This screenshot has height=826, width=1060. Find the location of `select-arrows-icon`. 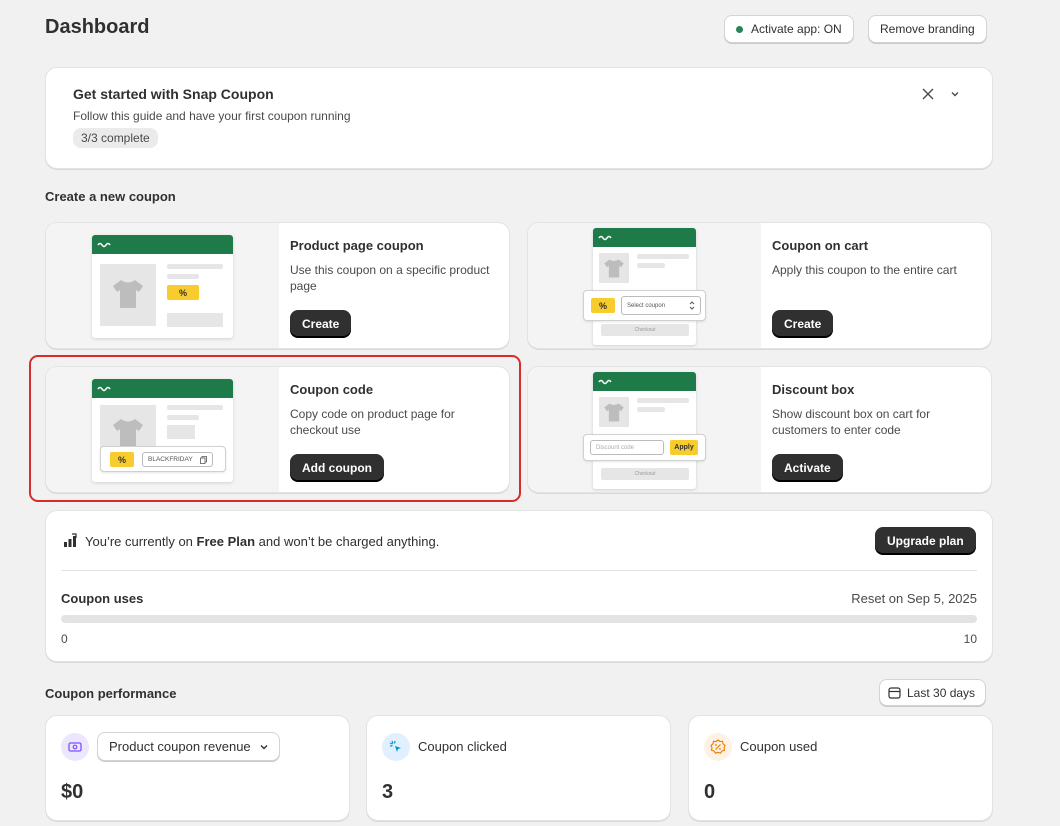

select-arrows-icon is located at coordinates (692, 305).